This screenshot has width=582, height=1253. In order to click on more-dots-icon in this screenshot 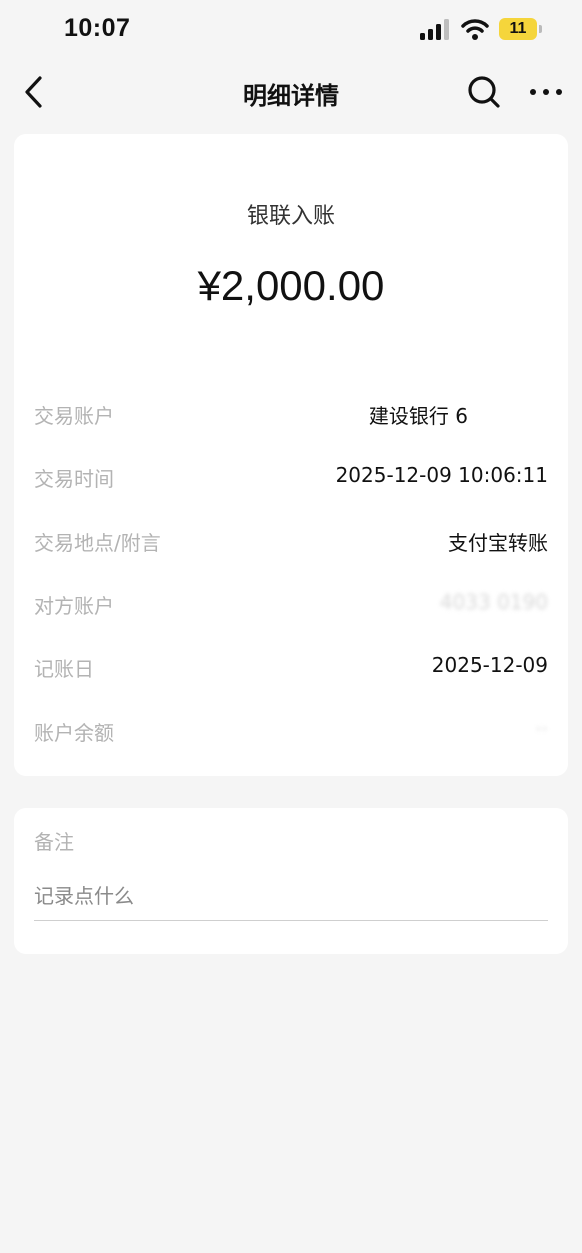, I will do `click(546, 92)`.